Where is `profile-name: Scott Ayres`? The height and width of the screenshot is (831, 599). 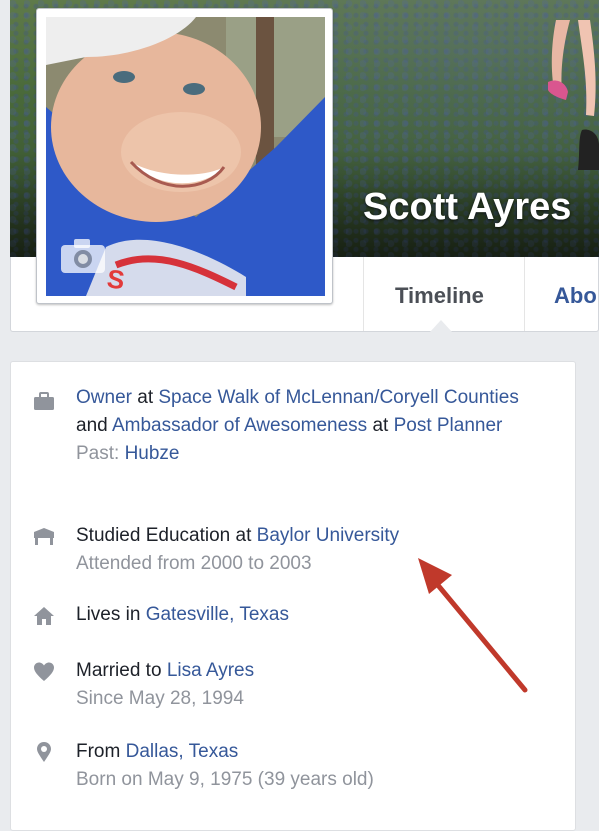 profile-name: Scott Ayres is located at coordinates (467, 207).